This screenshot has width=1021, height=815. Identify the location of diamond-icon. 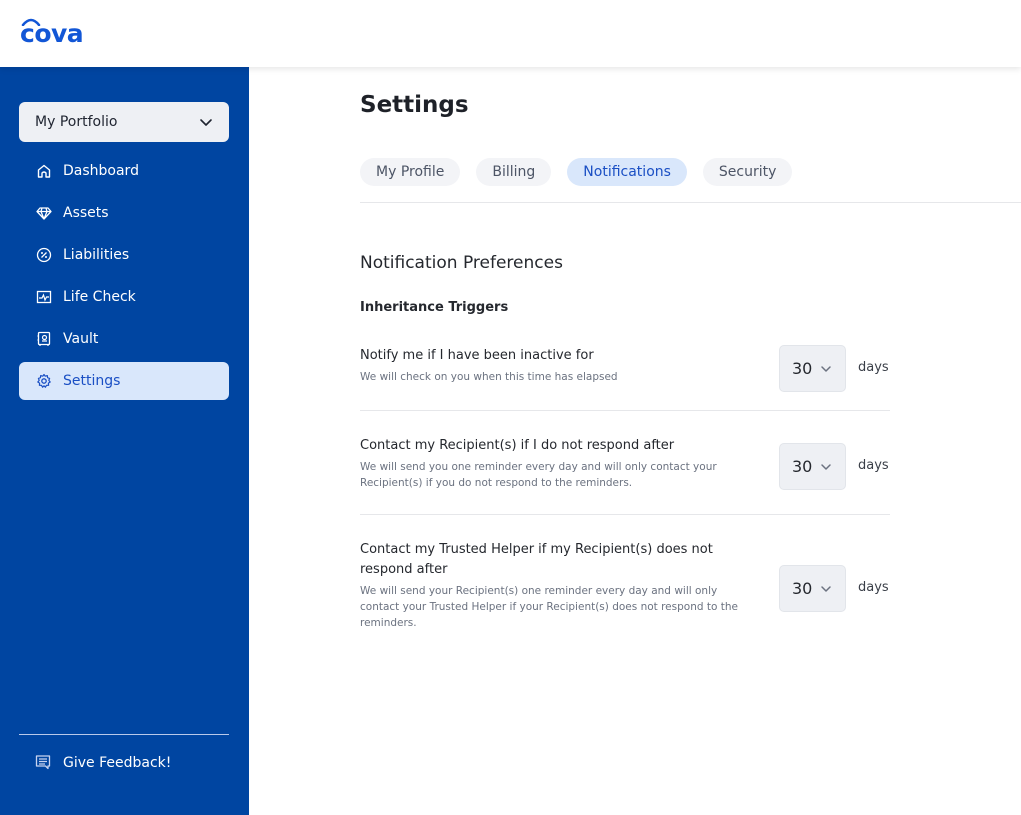
(44, 213).